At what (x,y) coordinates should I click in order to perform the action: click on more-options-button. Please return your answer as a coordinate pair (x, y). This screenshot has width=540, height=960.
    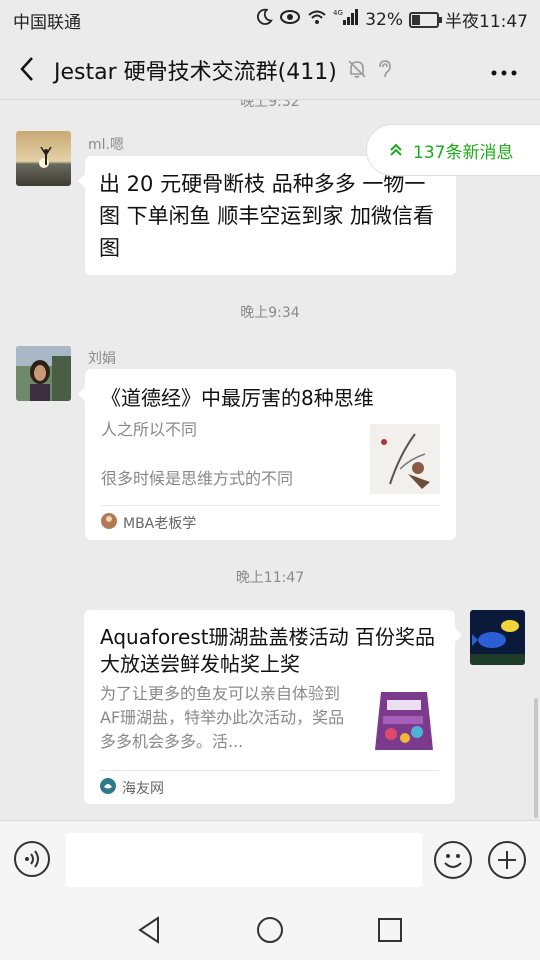
    Looking at the image, I should click on (504, 70).